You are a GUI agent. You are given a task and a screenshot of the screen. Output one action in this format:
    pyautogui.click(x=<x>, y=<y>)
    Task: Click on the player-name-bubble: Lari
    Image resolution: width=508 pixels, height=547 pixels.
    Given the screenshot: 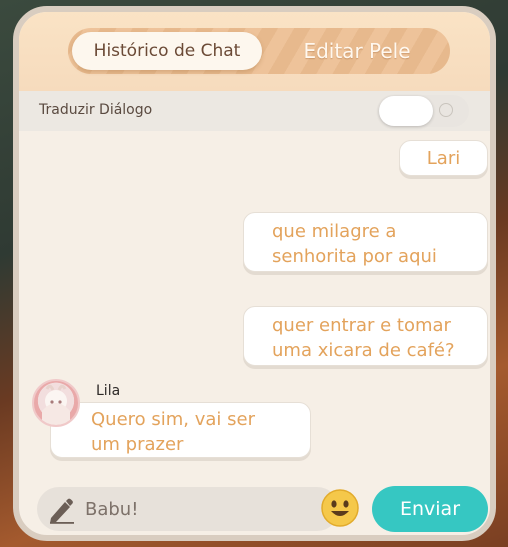 What is the action you would take?
    pyautogui.click(x=443, y=158)
    